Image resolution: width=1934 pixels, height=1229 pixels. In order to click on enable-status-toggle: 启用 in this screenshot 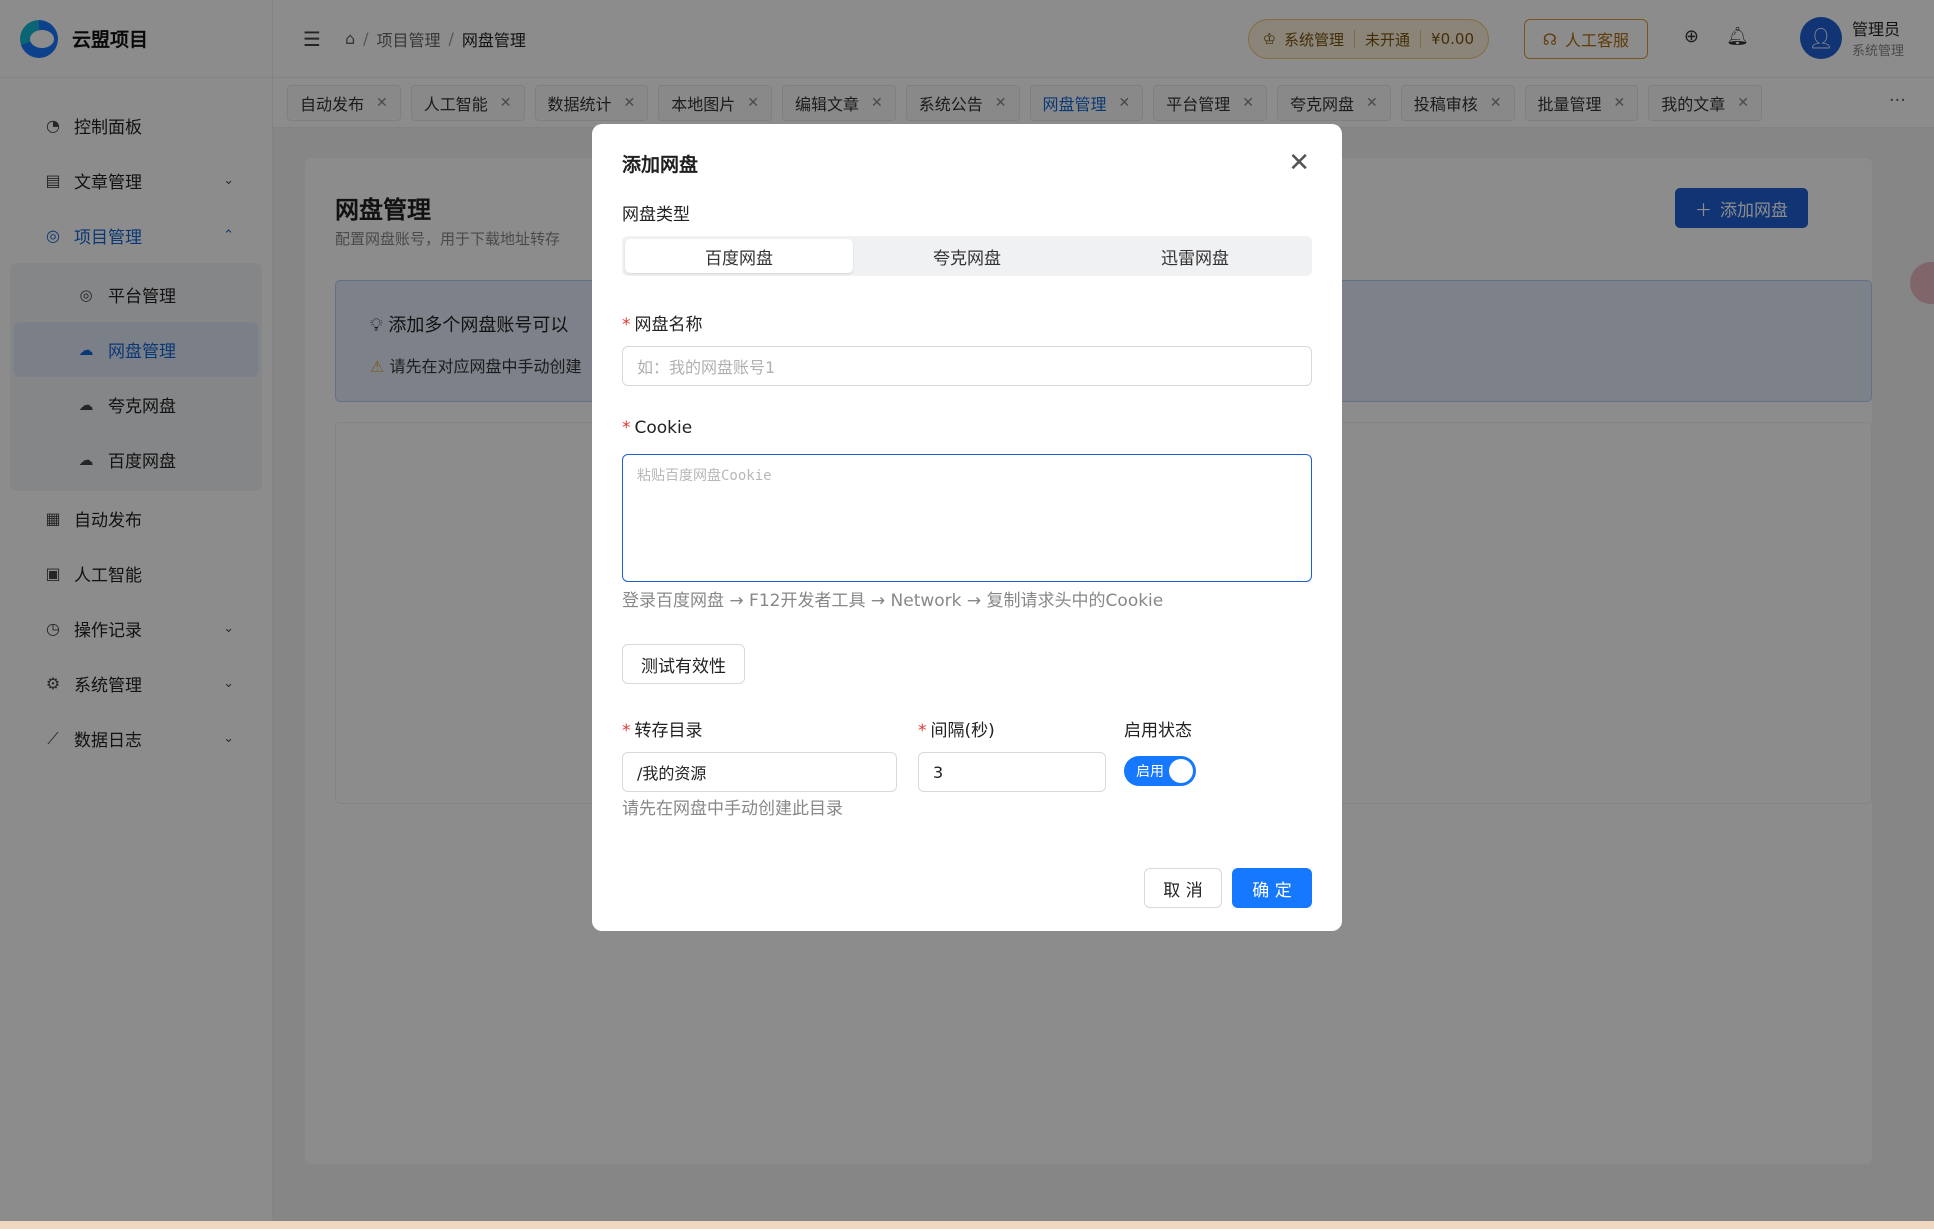, I will do `click(1160, 771)`.